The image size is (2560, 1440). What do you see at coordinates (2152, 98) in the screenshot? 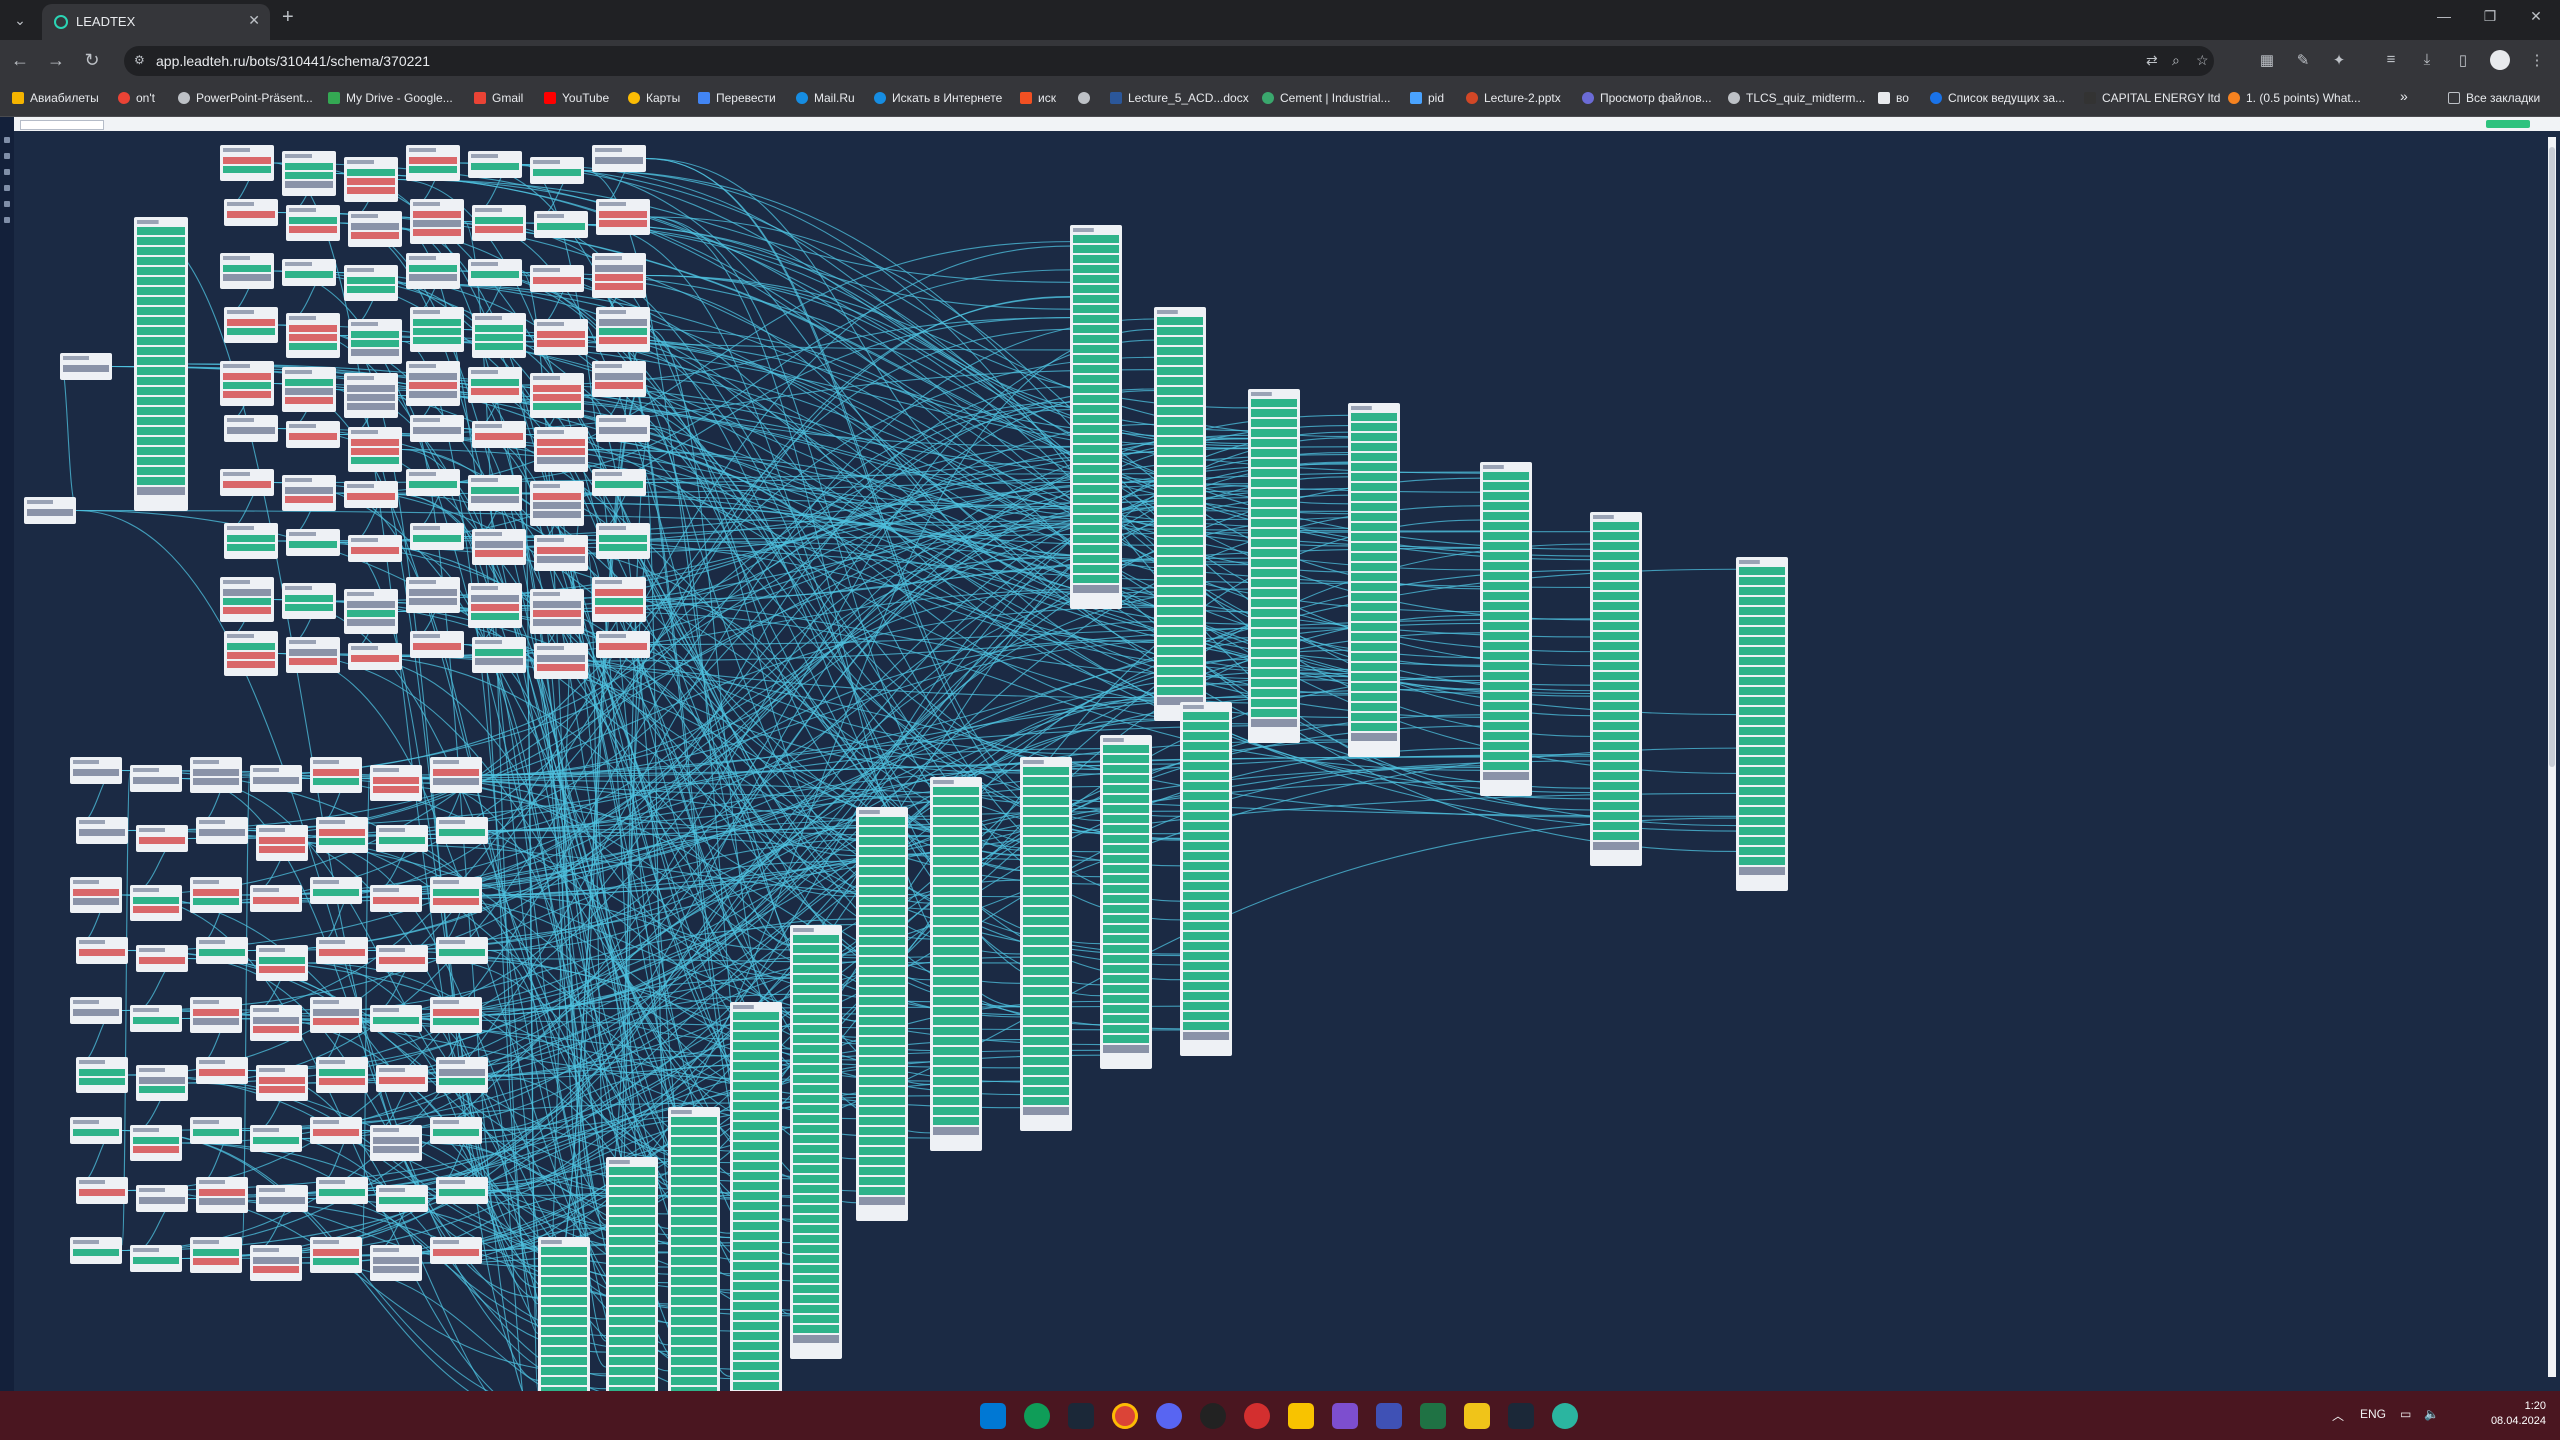
I see `bookmark-item: CAPITAL ENERGY ltd` at bounding box center [2152, 98].